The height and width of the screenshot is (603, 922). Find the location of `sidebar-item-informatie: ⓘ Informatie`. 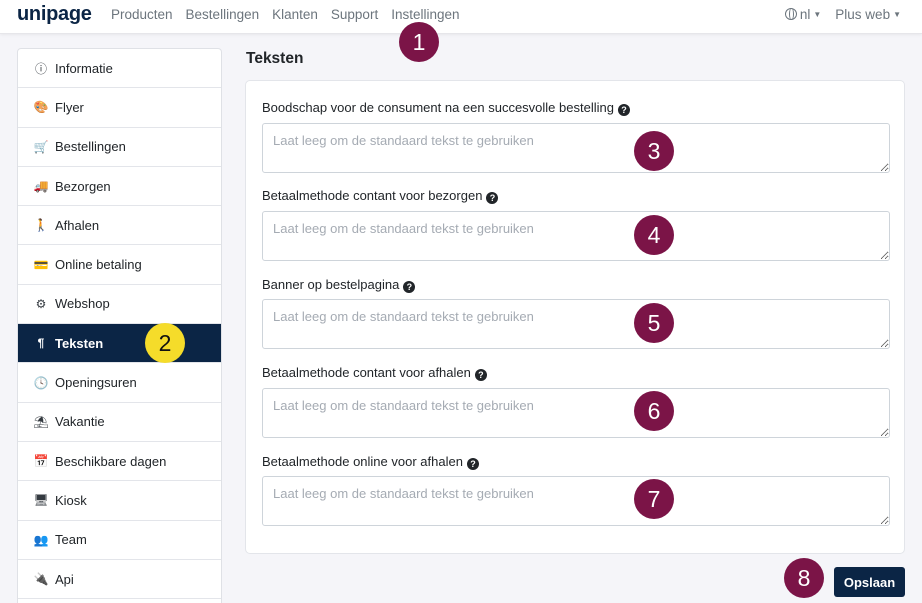

sidebar-item-informatie: ⓘ Informatie is located at coordinates (119, 69).